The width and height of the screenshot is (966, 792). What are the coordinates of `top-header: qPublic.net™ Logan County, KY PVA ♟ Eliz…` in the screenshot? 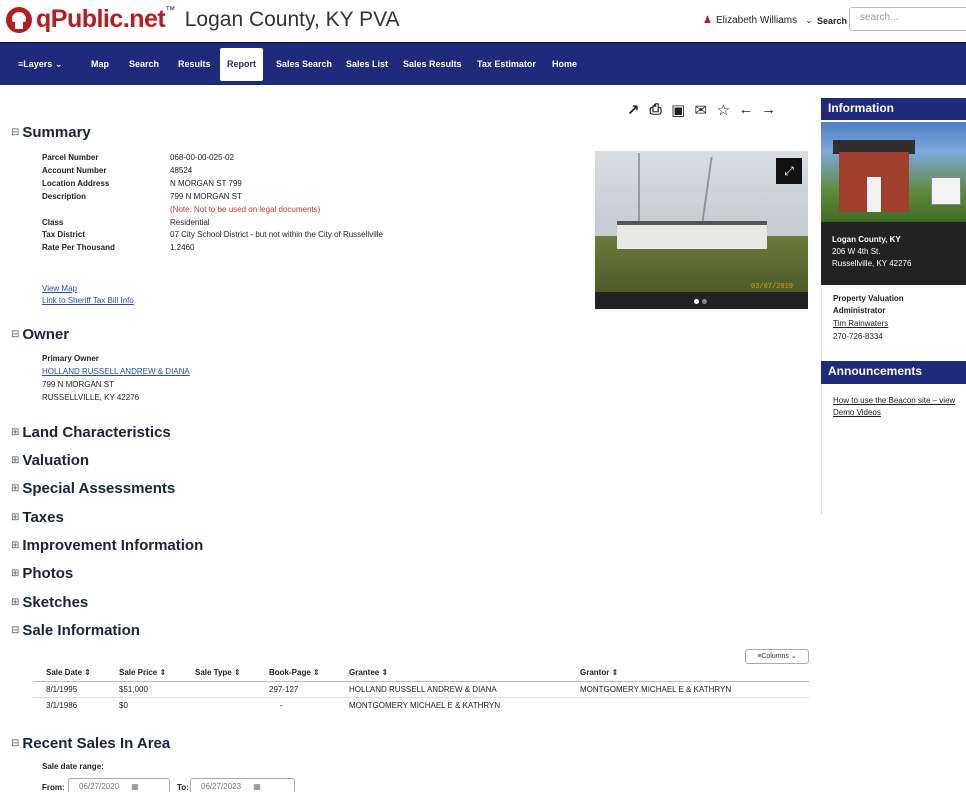 It's located at (483, 21).